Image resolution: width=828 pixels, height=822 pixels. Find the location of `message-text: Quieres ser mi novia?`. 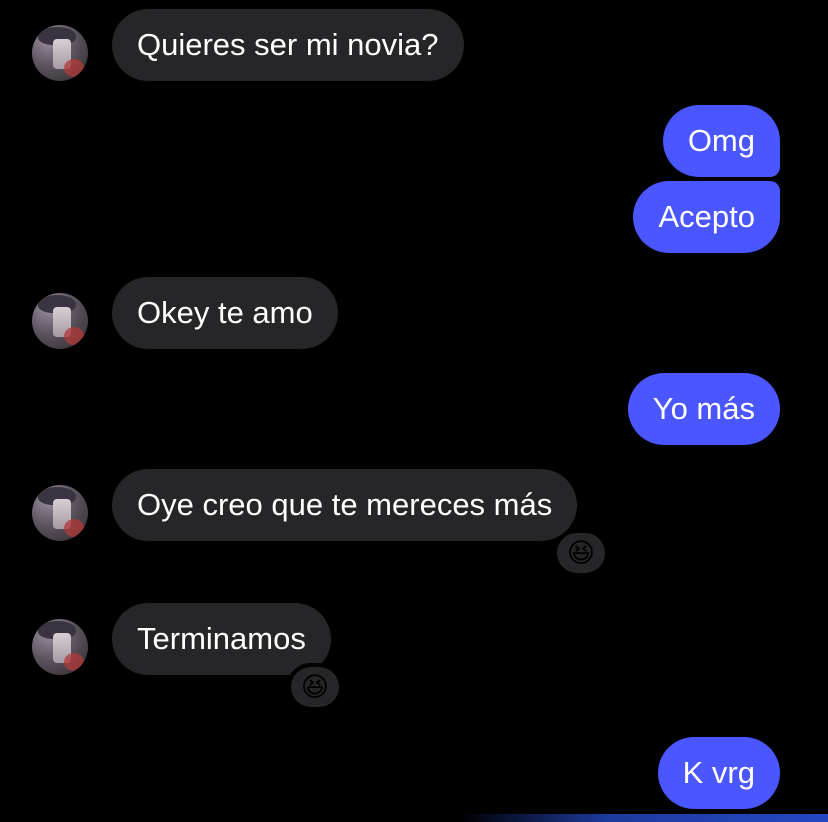

message-text: Quieres ser mi novia? is located at coordinates (288, 44).